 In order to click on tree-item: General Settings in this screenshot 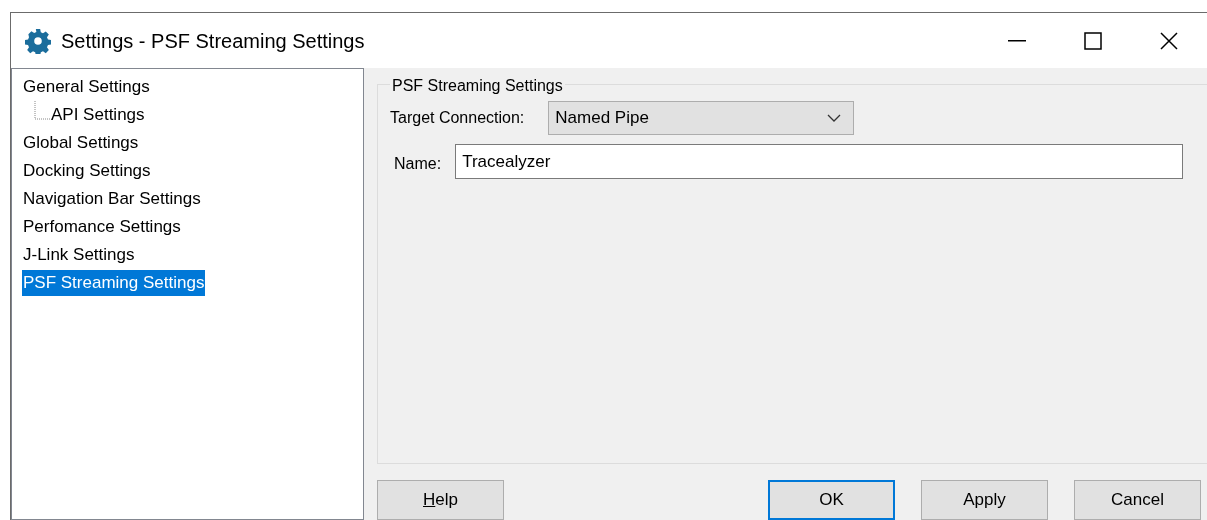, I will do `click(86, 87)`.